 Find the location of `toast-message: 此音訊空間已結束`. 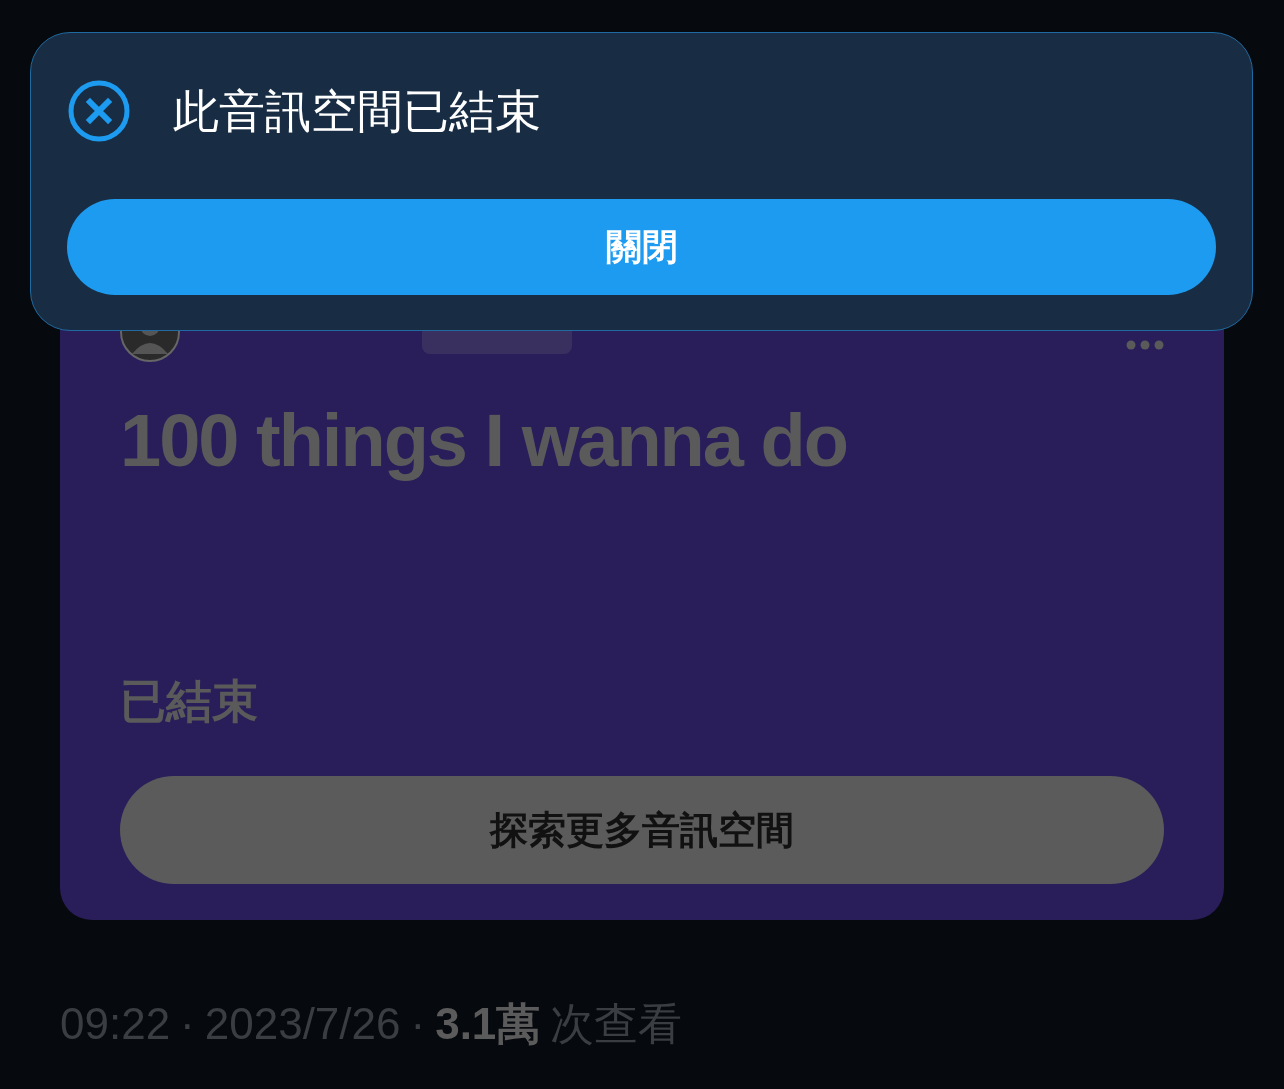

toast-message: 此音訊空間已結束 is located at coordinates (357, 111).